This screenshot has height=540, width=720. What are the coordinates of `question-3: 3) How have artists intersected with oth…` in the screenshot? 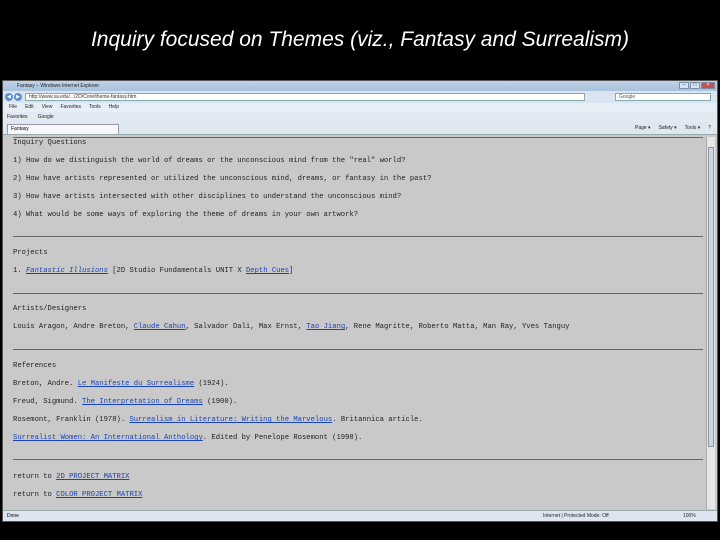 It's located at (207, 197).